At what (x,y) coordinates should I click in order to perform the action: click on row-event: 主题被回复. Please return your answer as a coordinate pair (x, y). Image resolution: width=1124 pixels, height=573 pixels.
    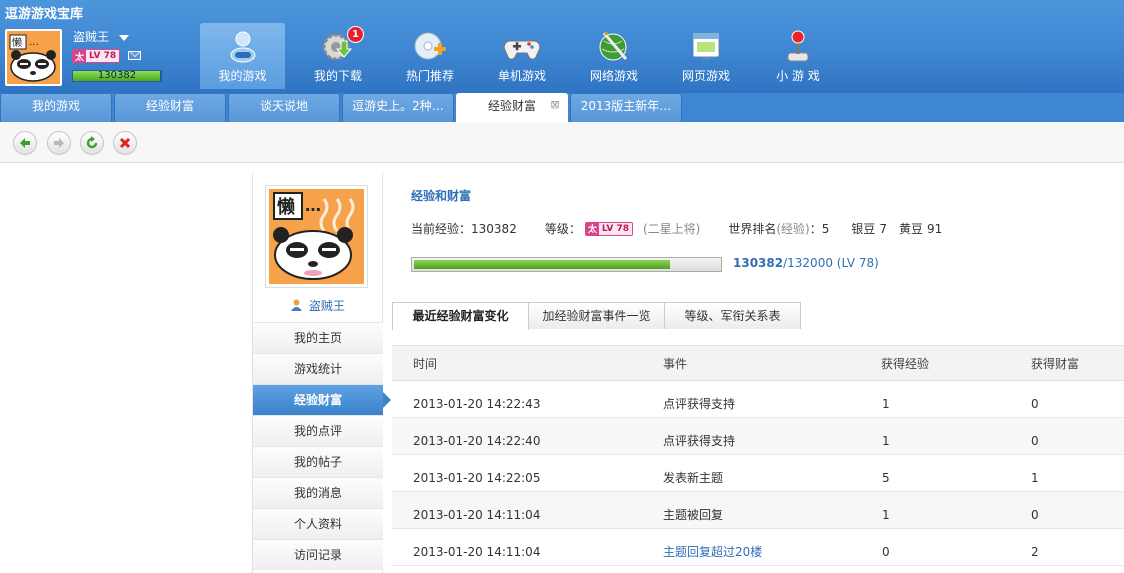
    Looking at the image, I should click on (693, 515).